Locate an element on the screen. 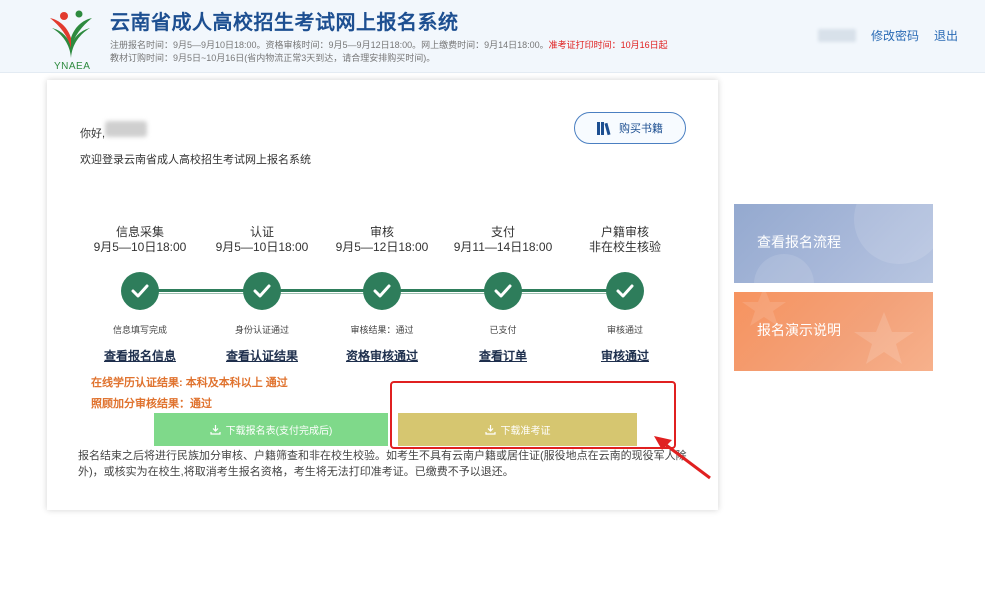  step-title: 审核 is located at coordinates (381, 232).